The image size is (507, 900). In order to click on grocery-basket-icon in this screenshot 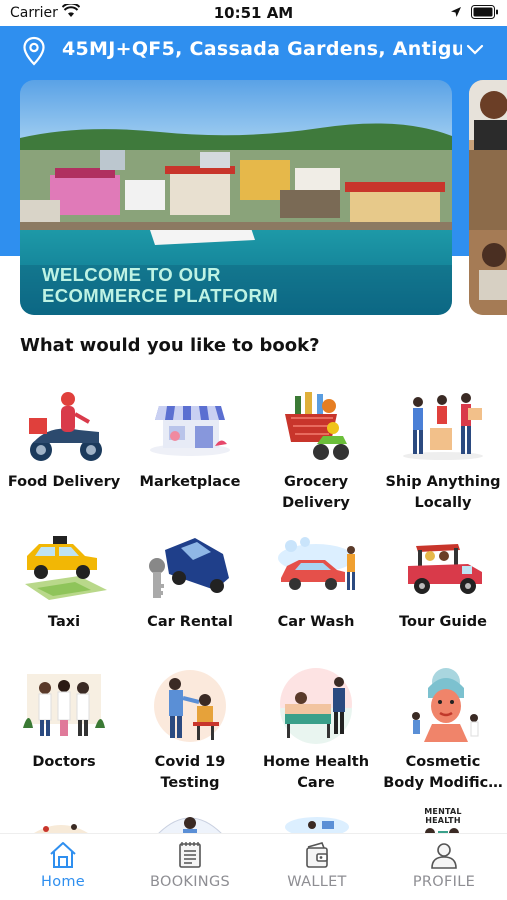, I will do `click(317, 426)`.